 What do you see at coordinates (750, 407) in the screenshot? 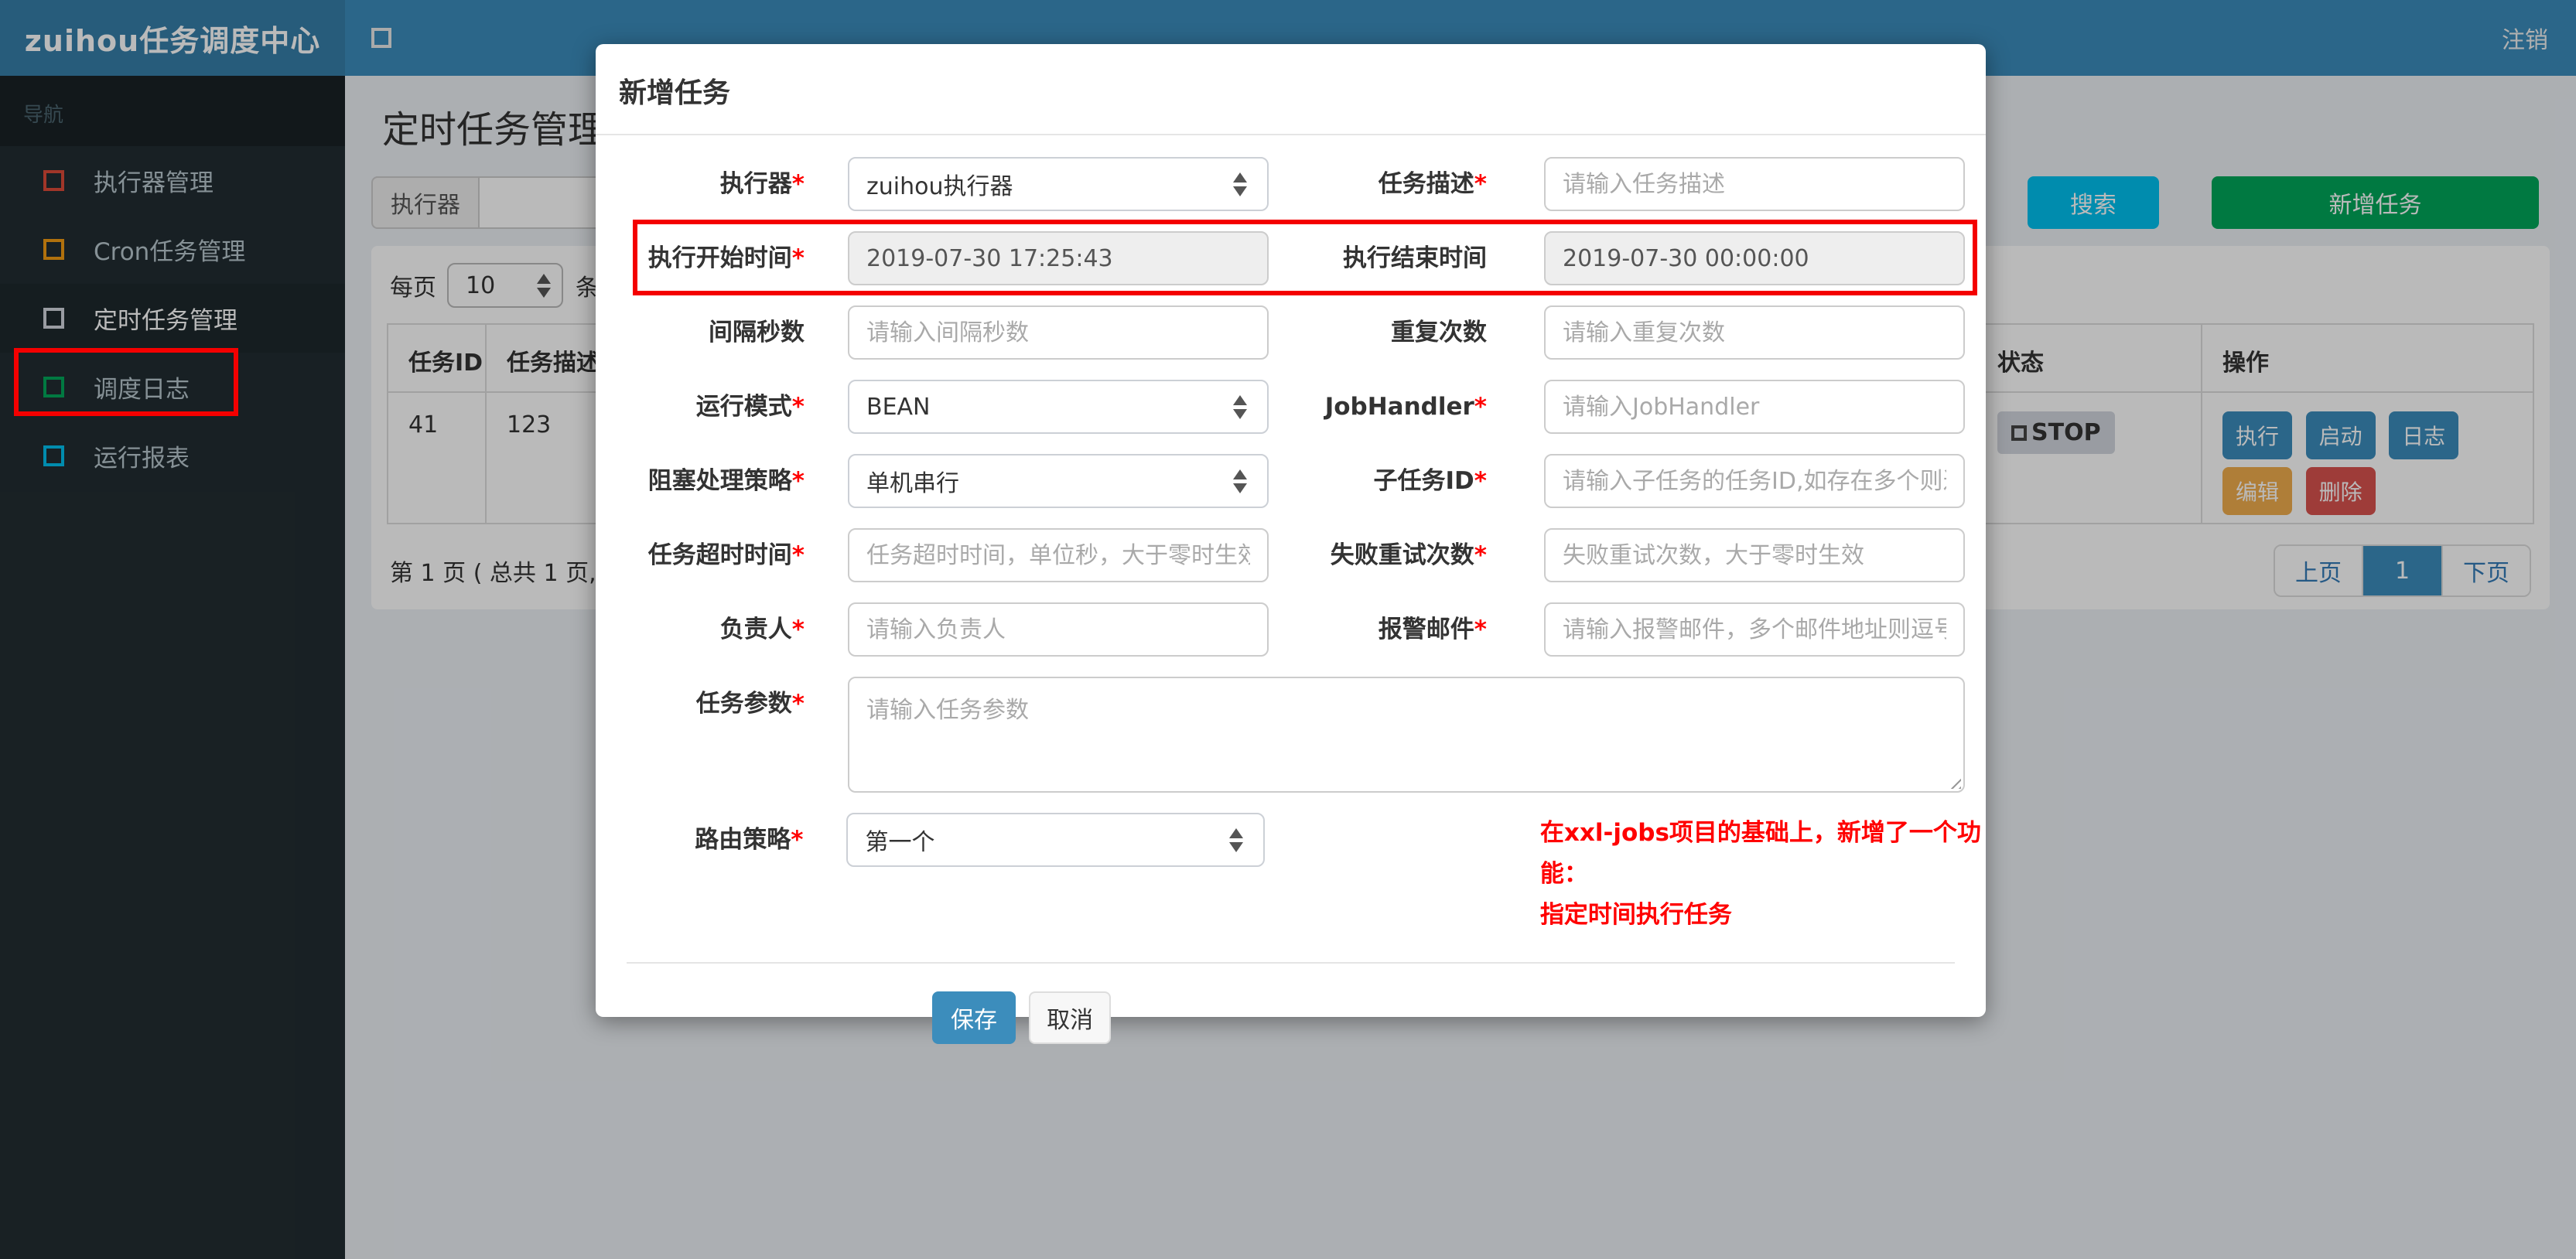
I see `run-mode-label: 运行模式*` at bounding box center [750, 407].